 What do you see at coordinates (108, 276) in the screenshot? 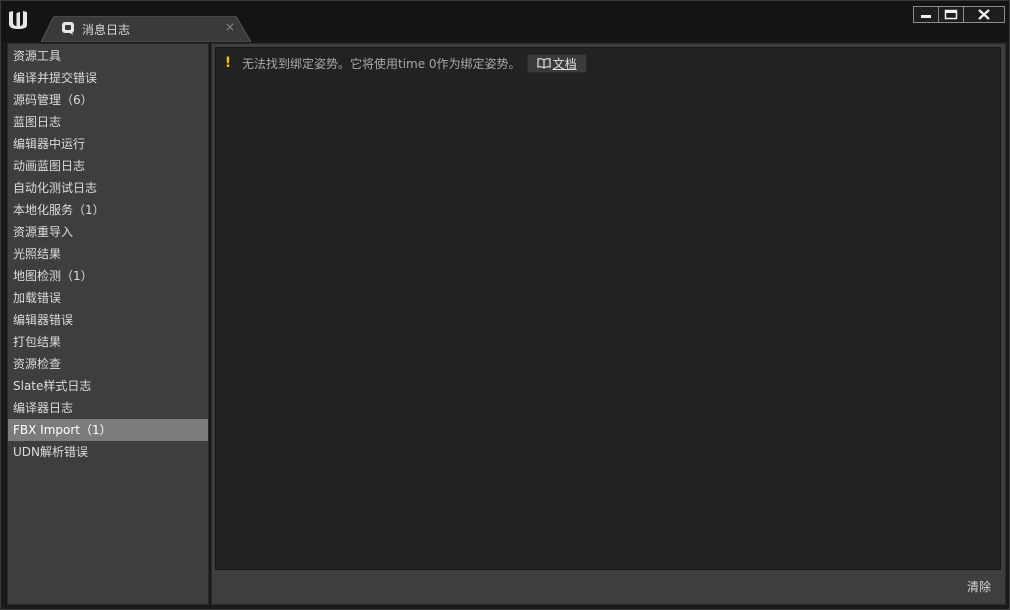
I see `category-item: 地图检测（1）` at bounding box center [108, 276].